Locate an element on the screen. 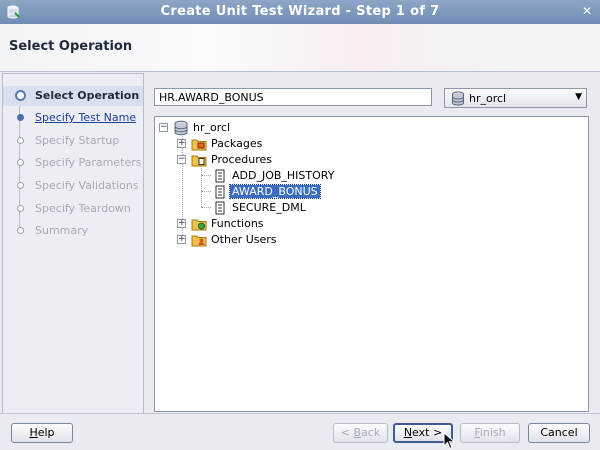 This screenshot has width=600, height=450. step-specify-parameters: Specify Parameters is located at coordinates (73, 163).